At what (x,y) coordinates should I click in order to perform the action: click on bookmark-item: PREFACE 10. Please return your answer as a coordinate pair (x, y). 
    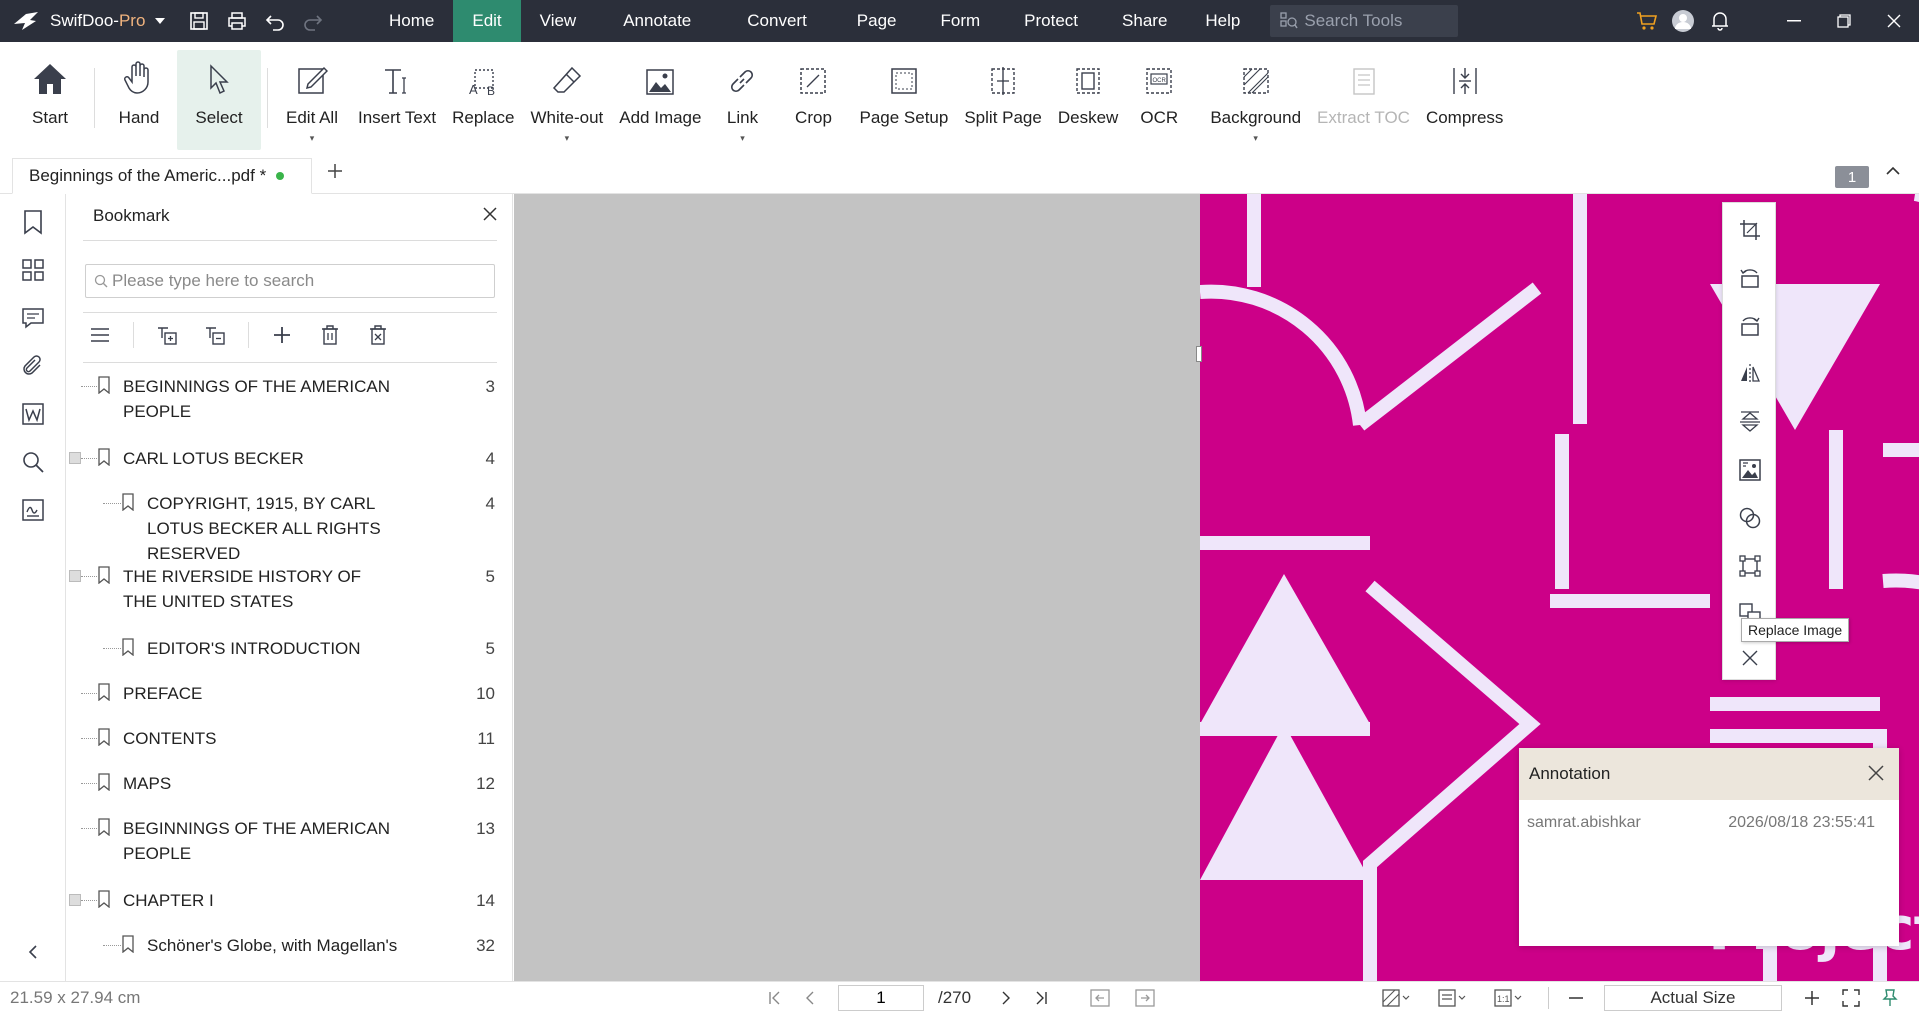
    Looking at the image, I should click on (289, 694).